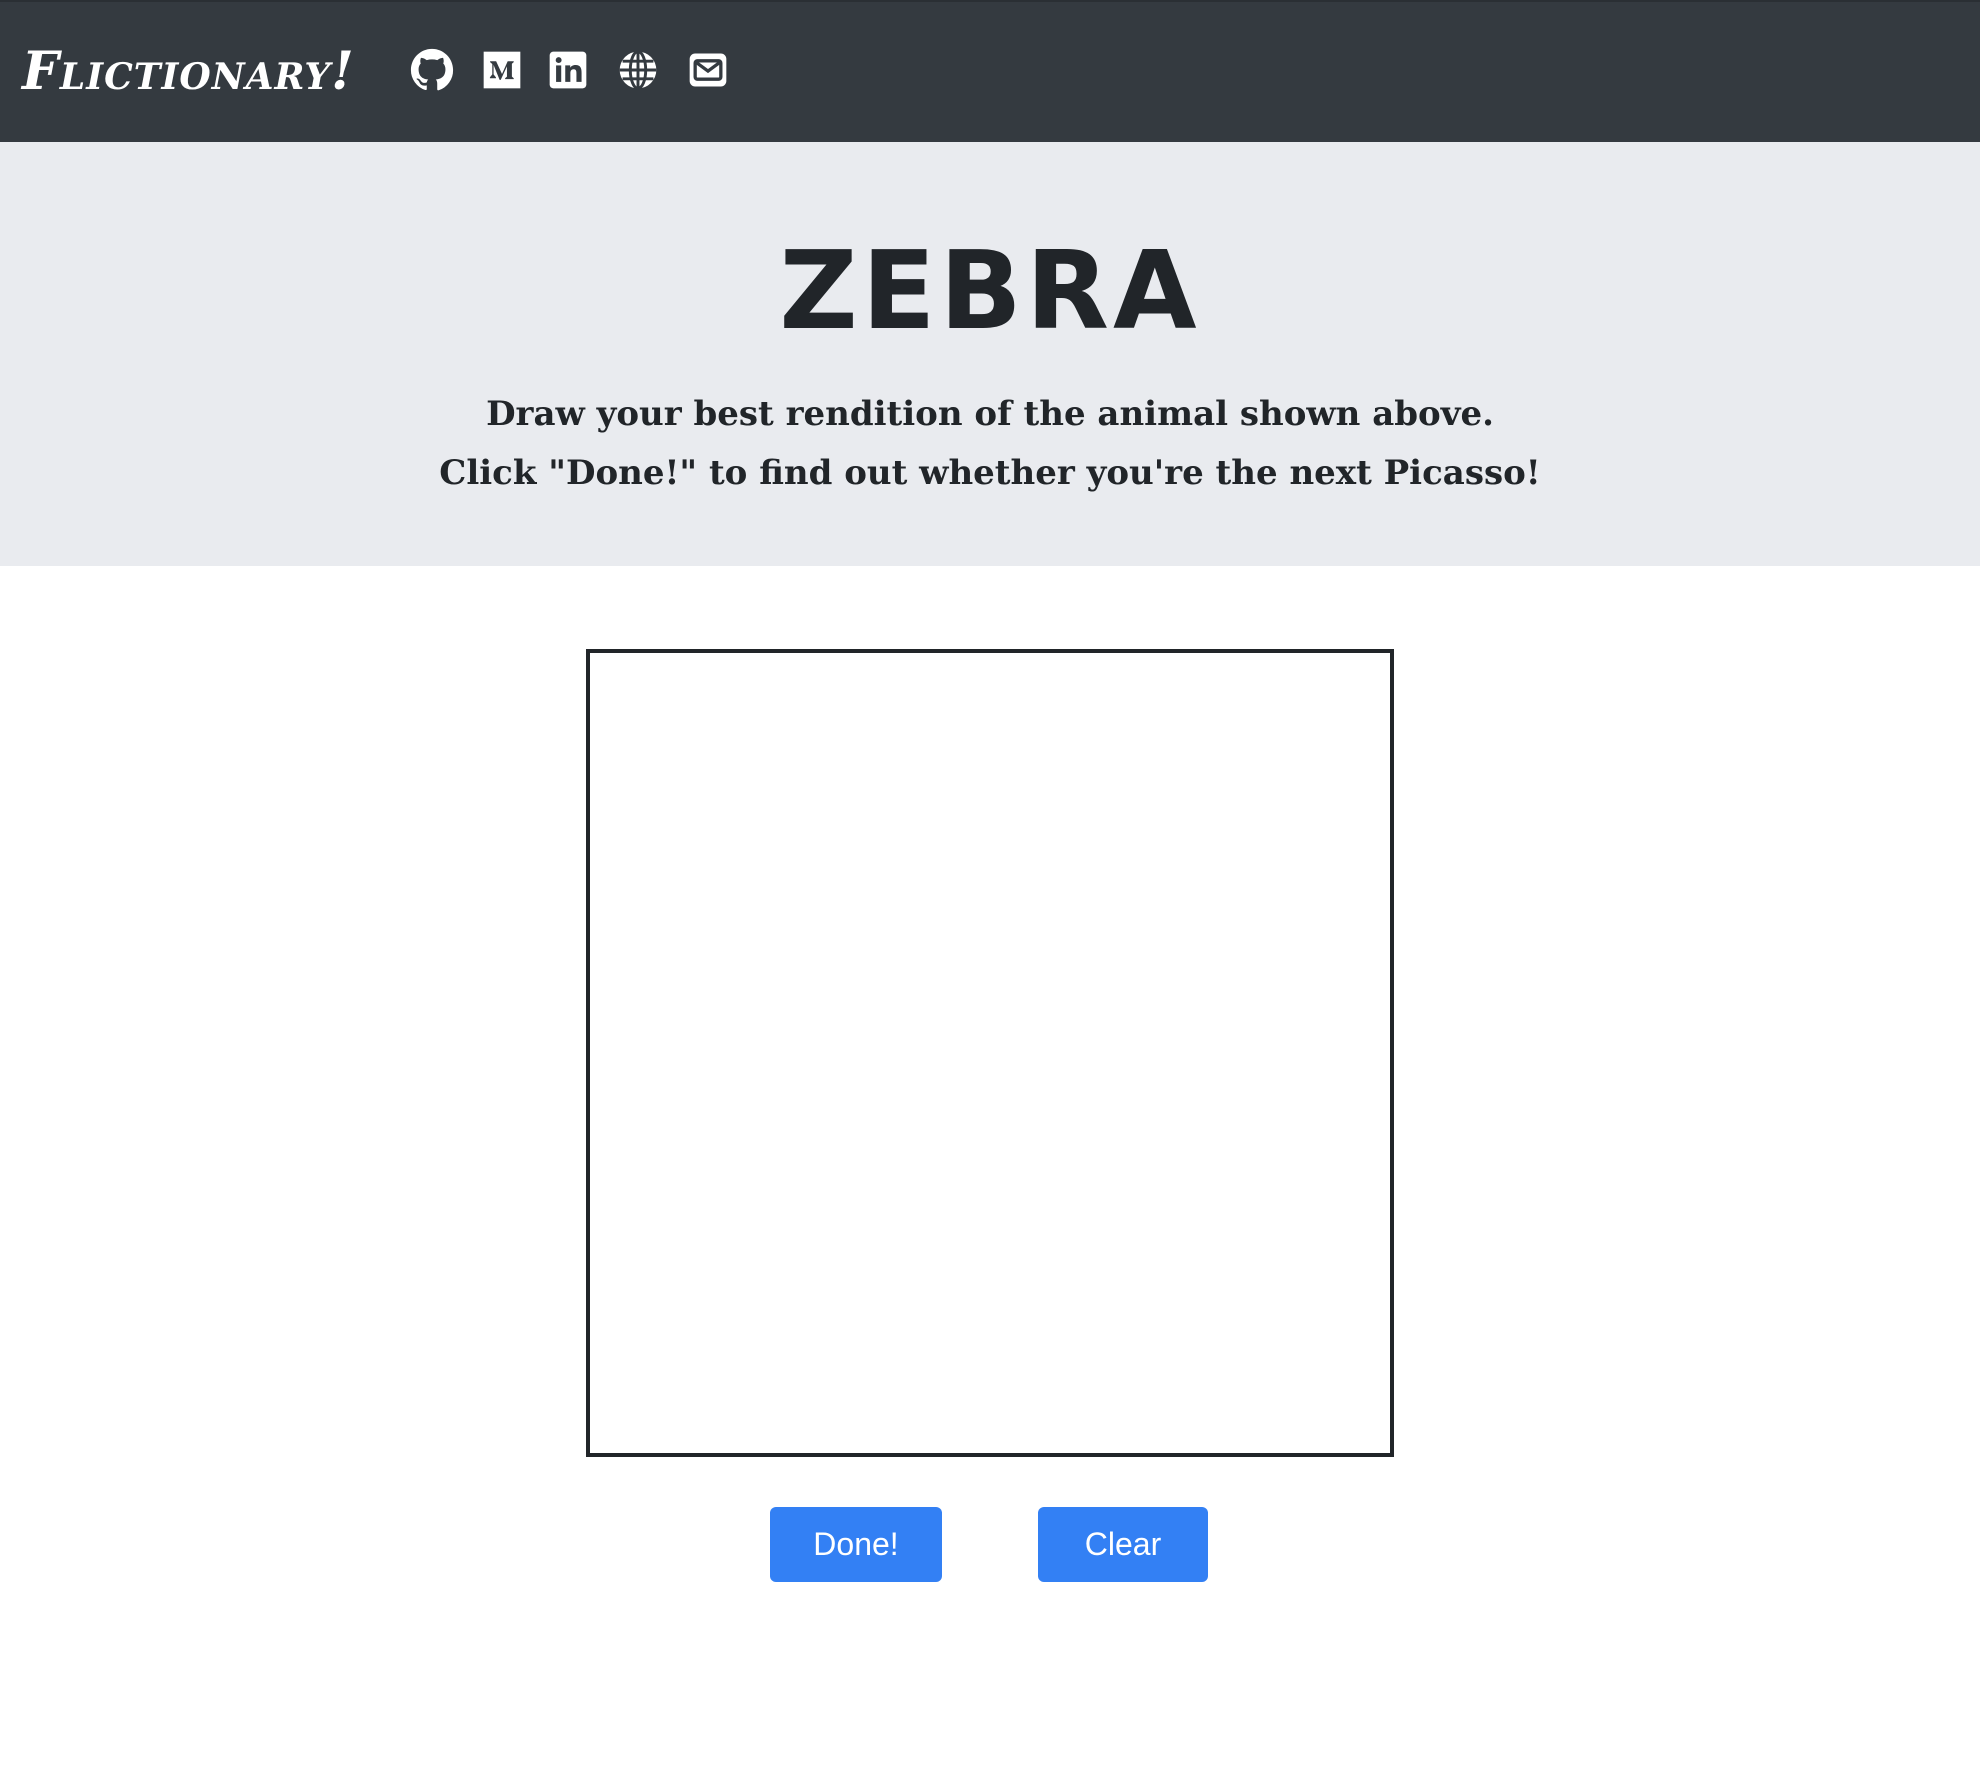  I want to click on envelope-icon, so click(708, 70).